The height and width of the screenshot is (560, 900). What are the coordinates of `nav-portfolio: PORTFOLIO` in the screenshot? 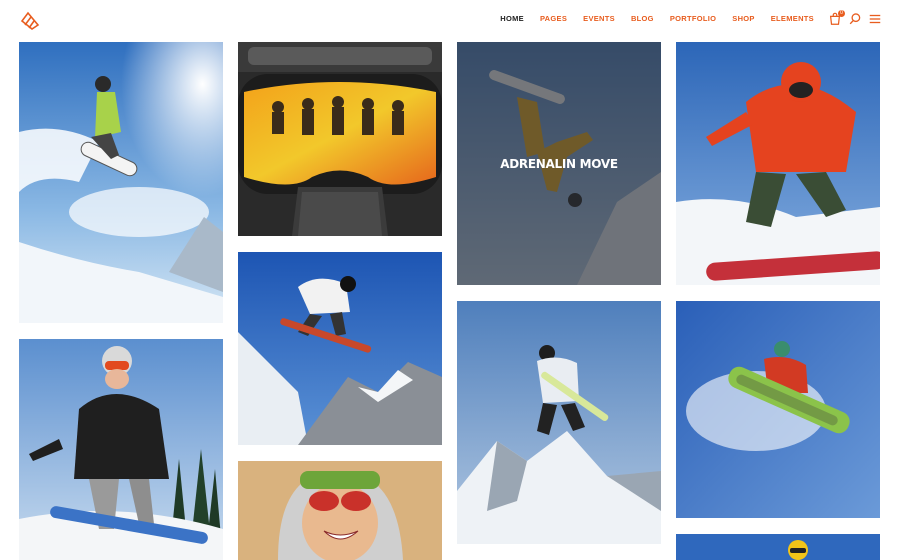 It's located at (693, 18).